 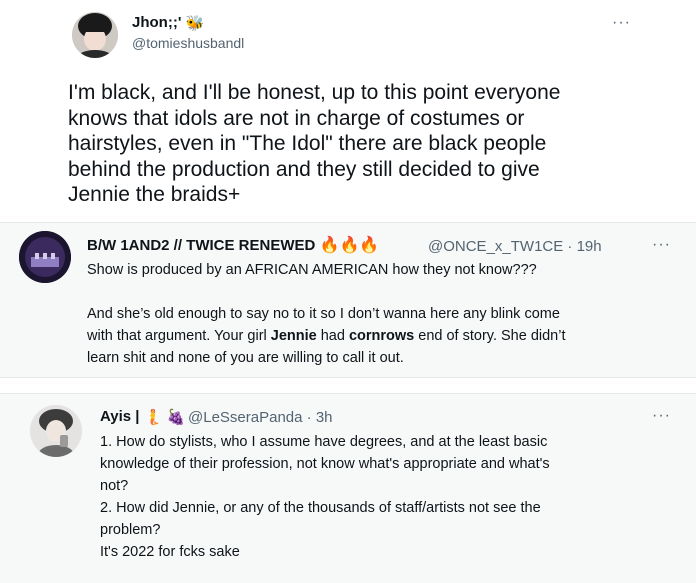 What do you see at coordinates (195, 23) in the screenshot?
I see `bee-icon: 🐝` at bounding box center [195, 23].